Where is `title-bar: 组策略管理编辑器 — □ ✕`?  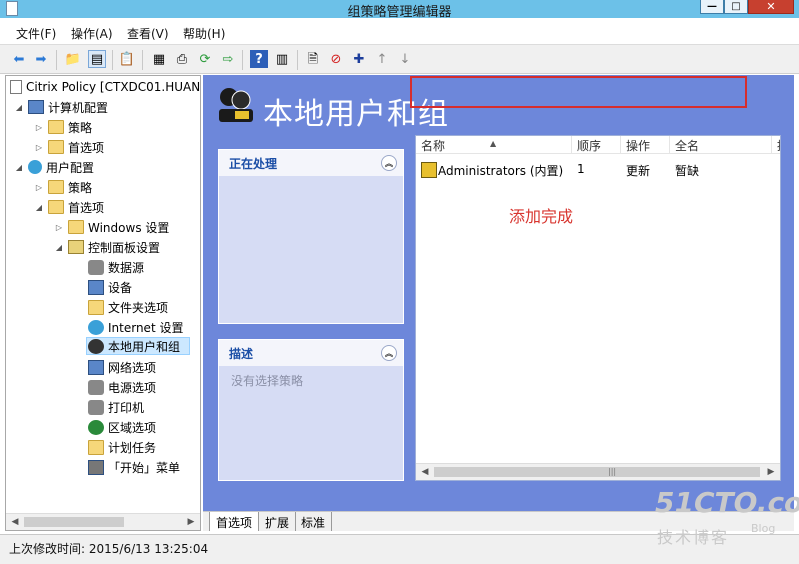 title-bar: 组策略管理编辑器 — □ ✕ is located at coordinates (399, 10).